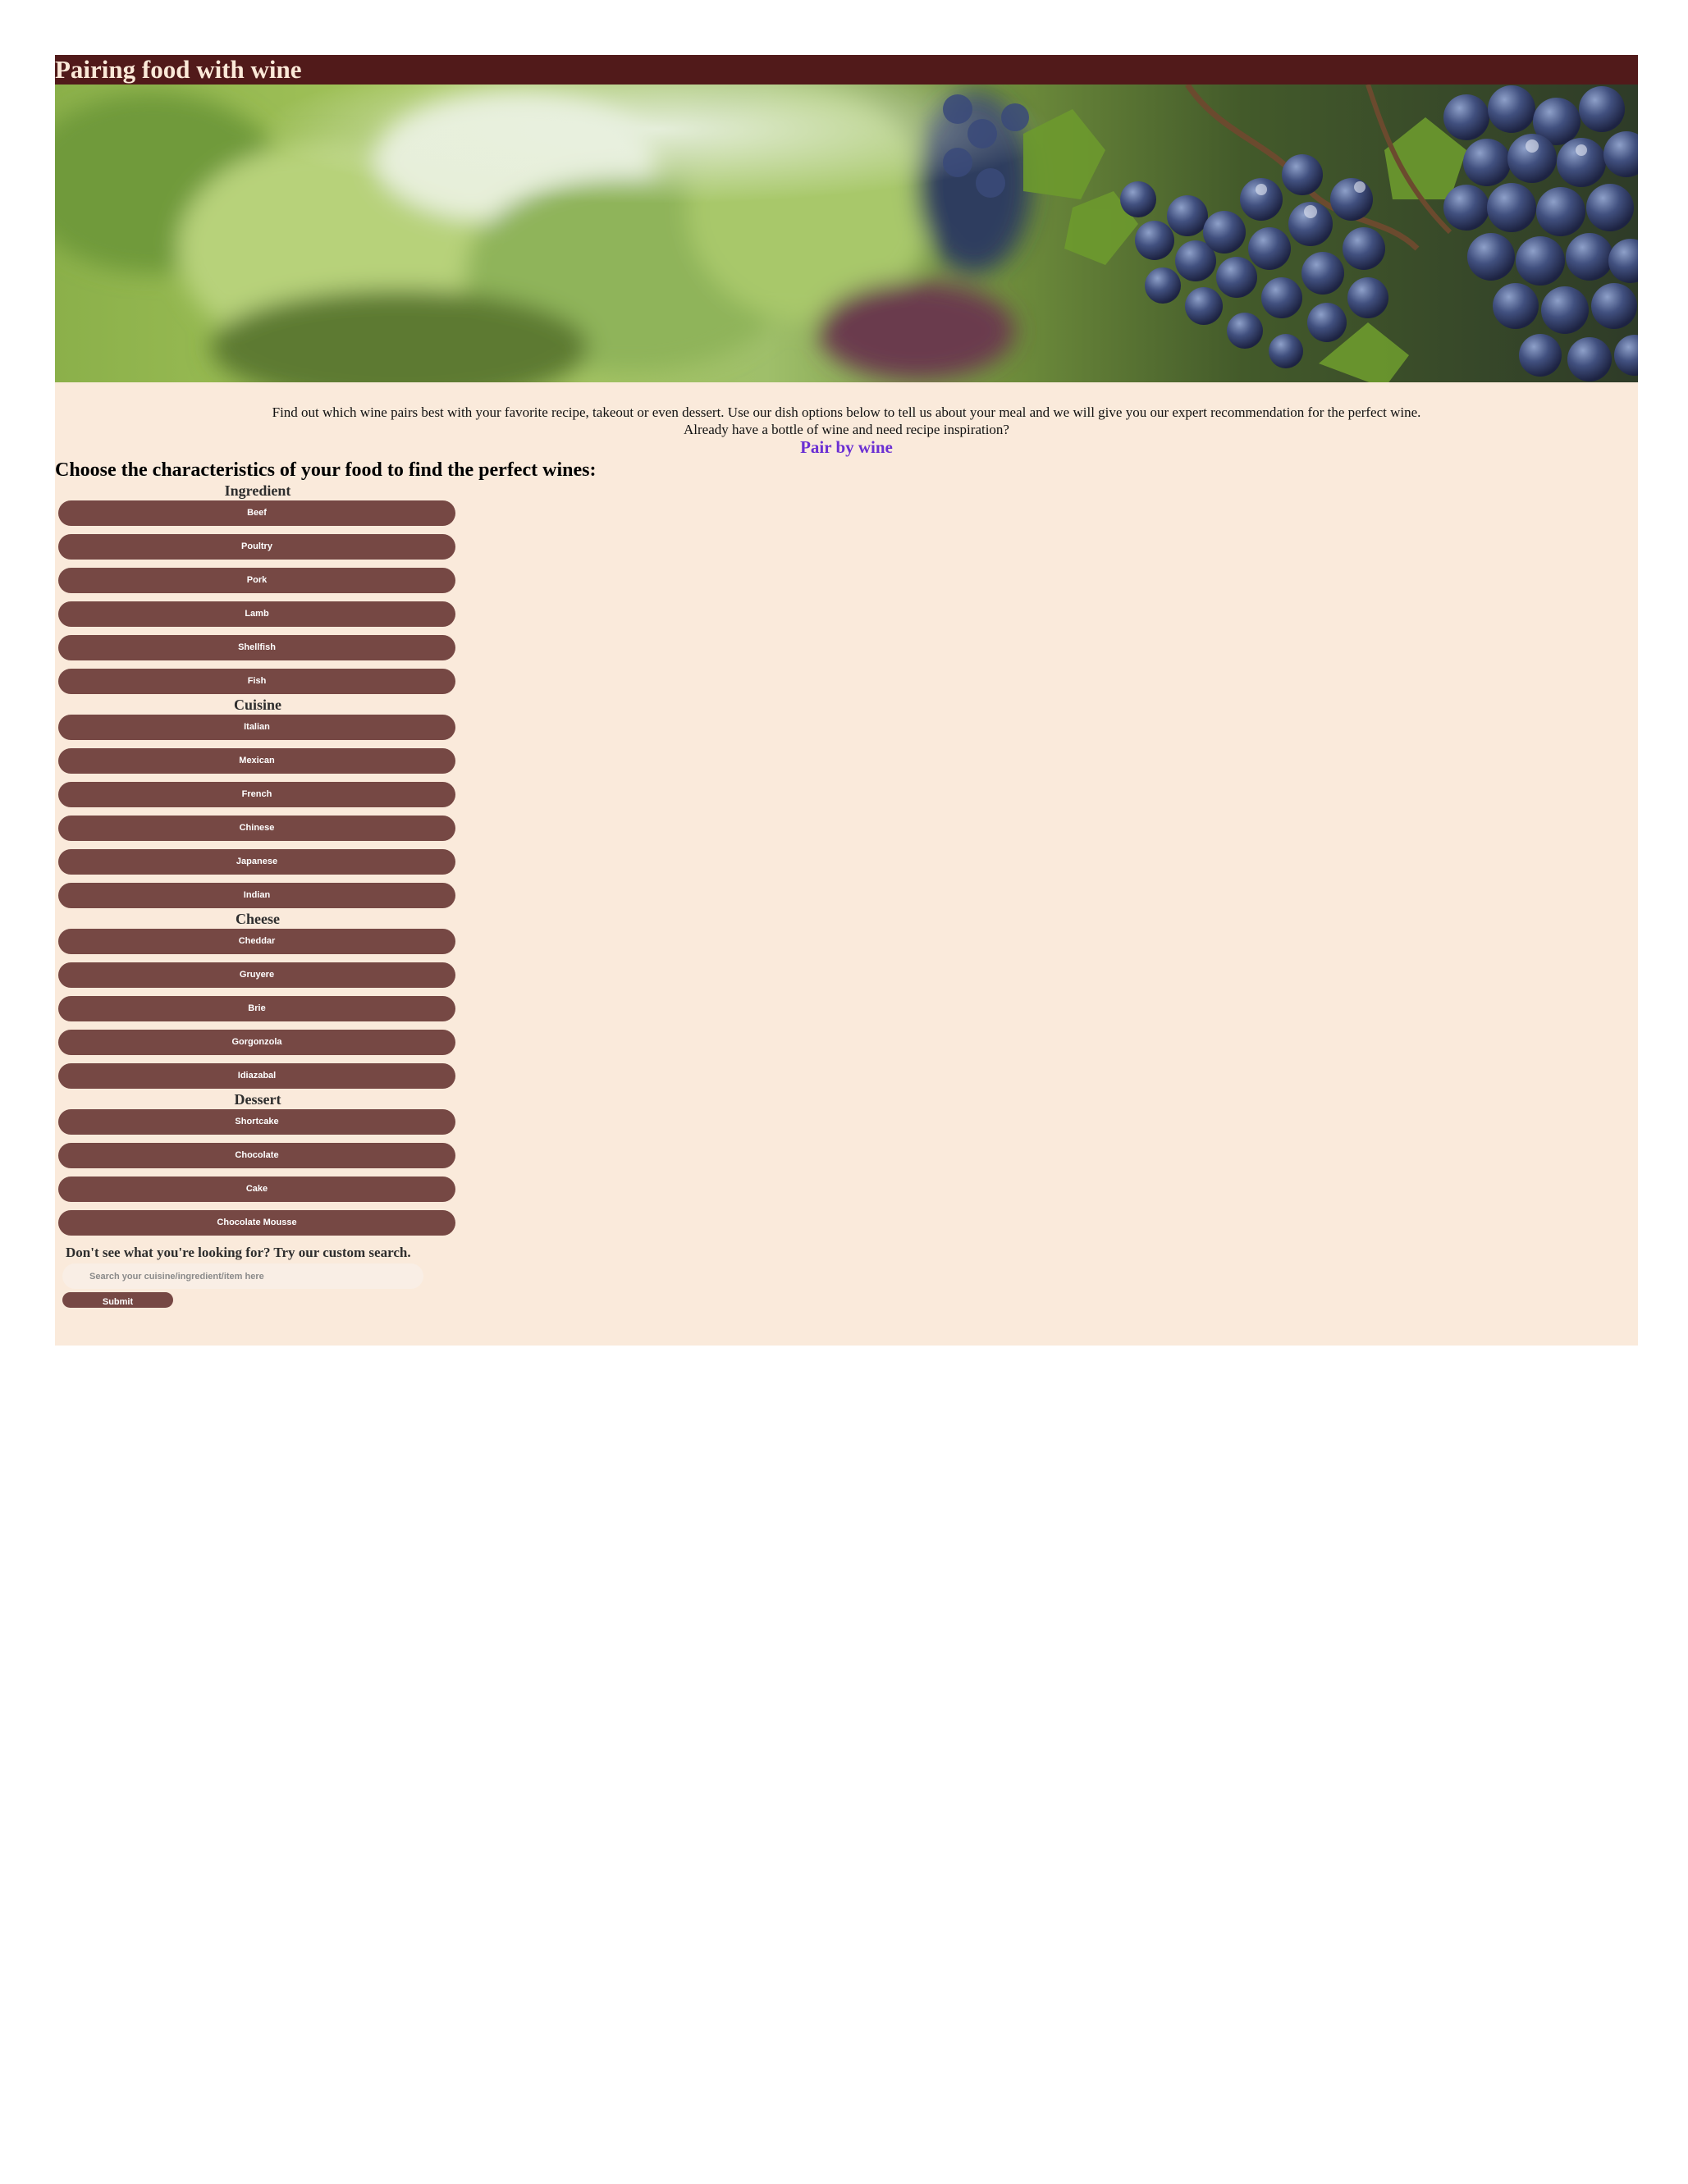 The width and height of the screenshot is (1688, 2184). What do you see at coordinates (257, 895) in the screenshot?
I see `option-button-indian: Indian` at bounding box center [257, 895].